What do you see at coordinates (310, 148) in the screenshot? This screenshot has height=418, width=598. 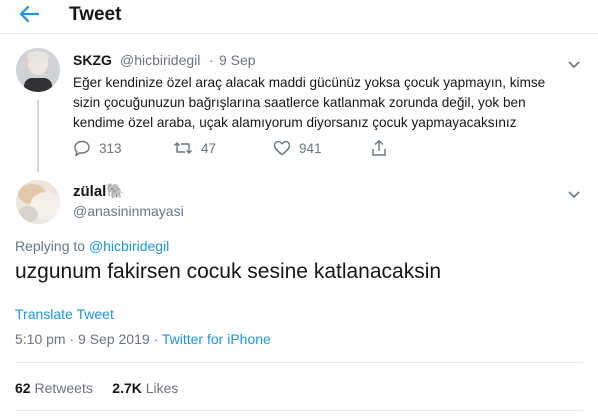 I see `like-count: 941` at bounding box center [310, 148].